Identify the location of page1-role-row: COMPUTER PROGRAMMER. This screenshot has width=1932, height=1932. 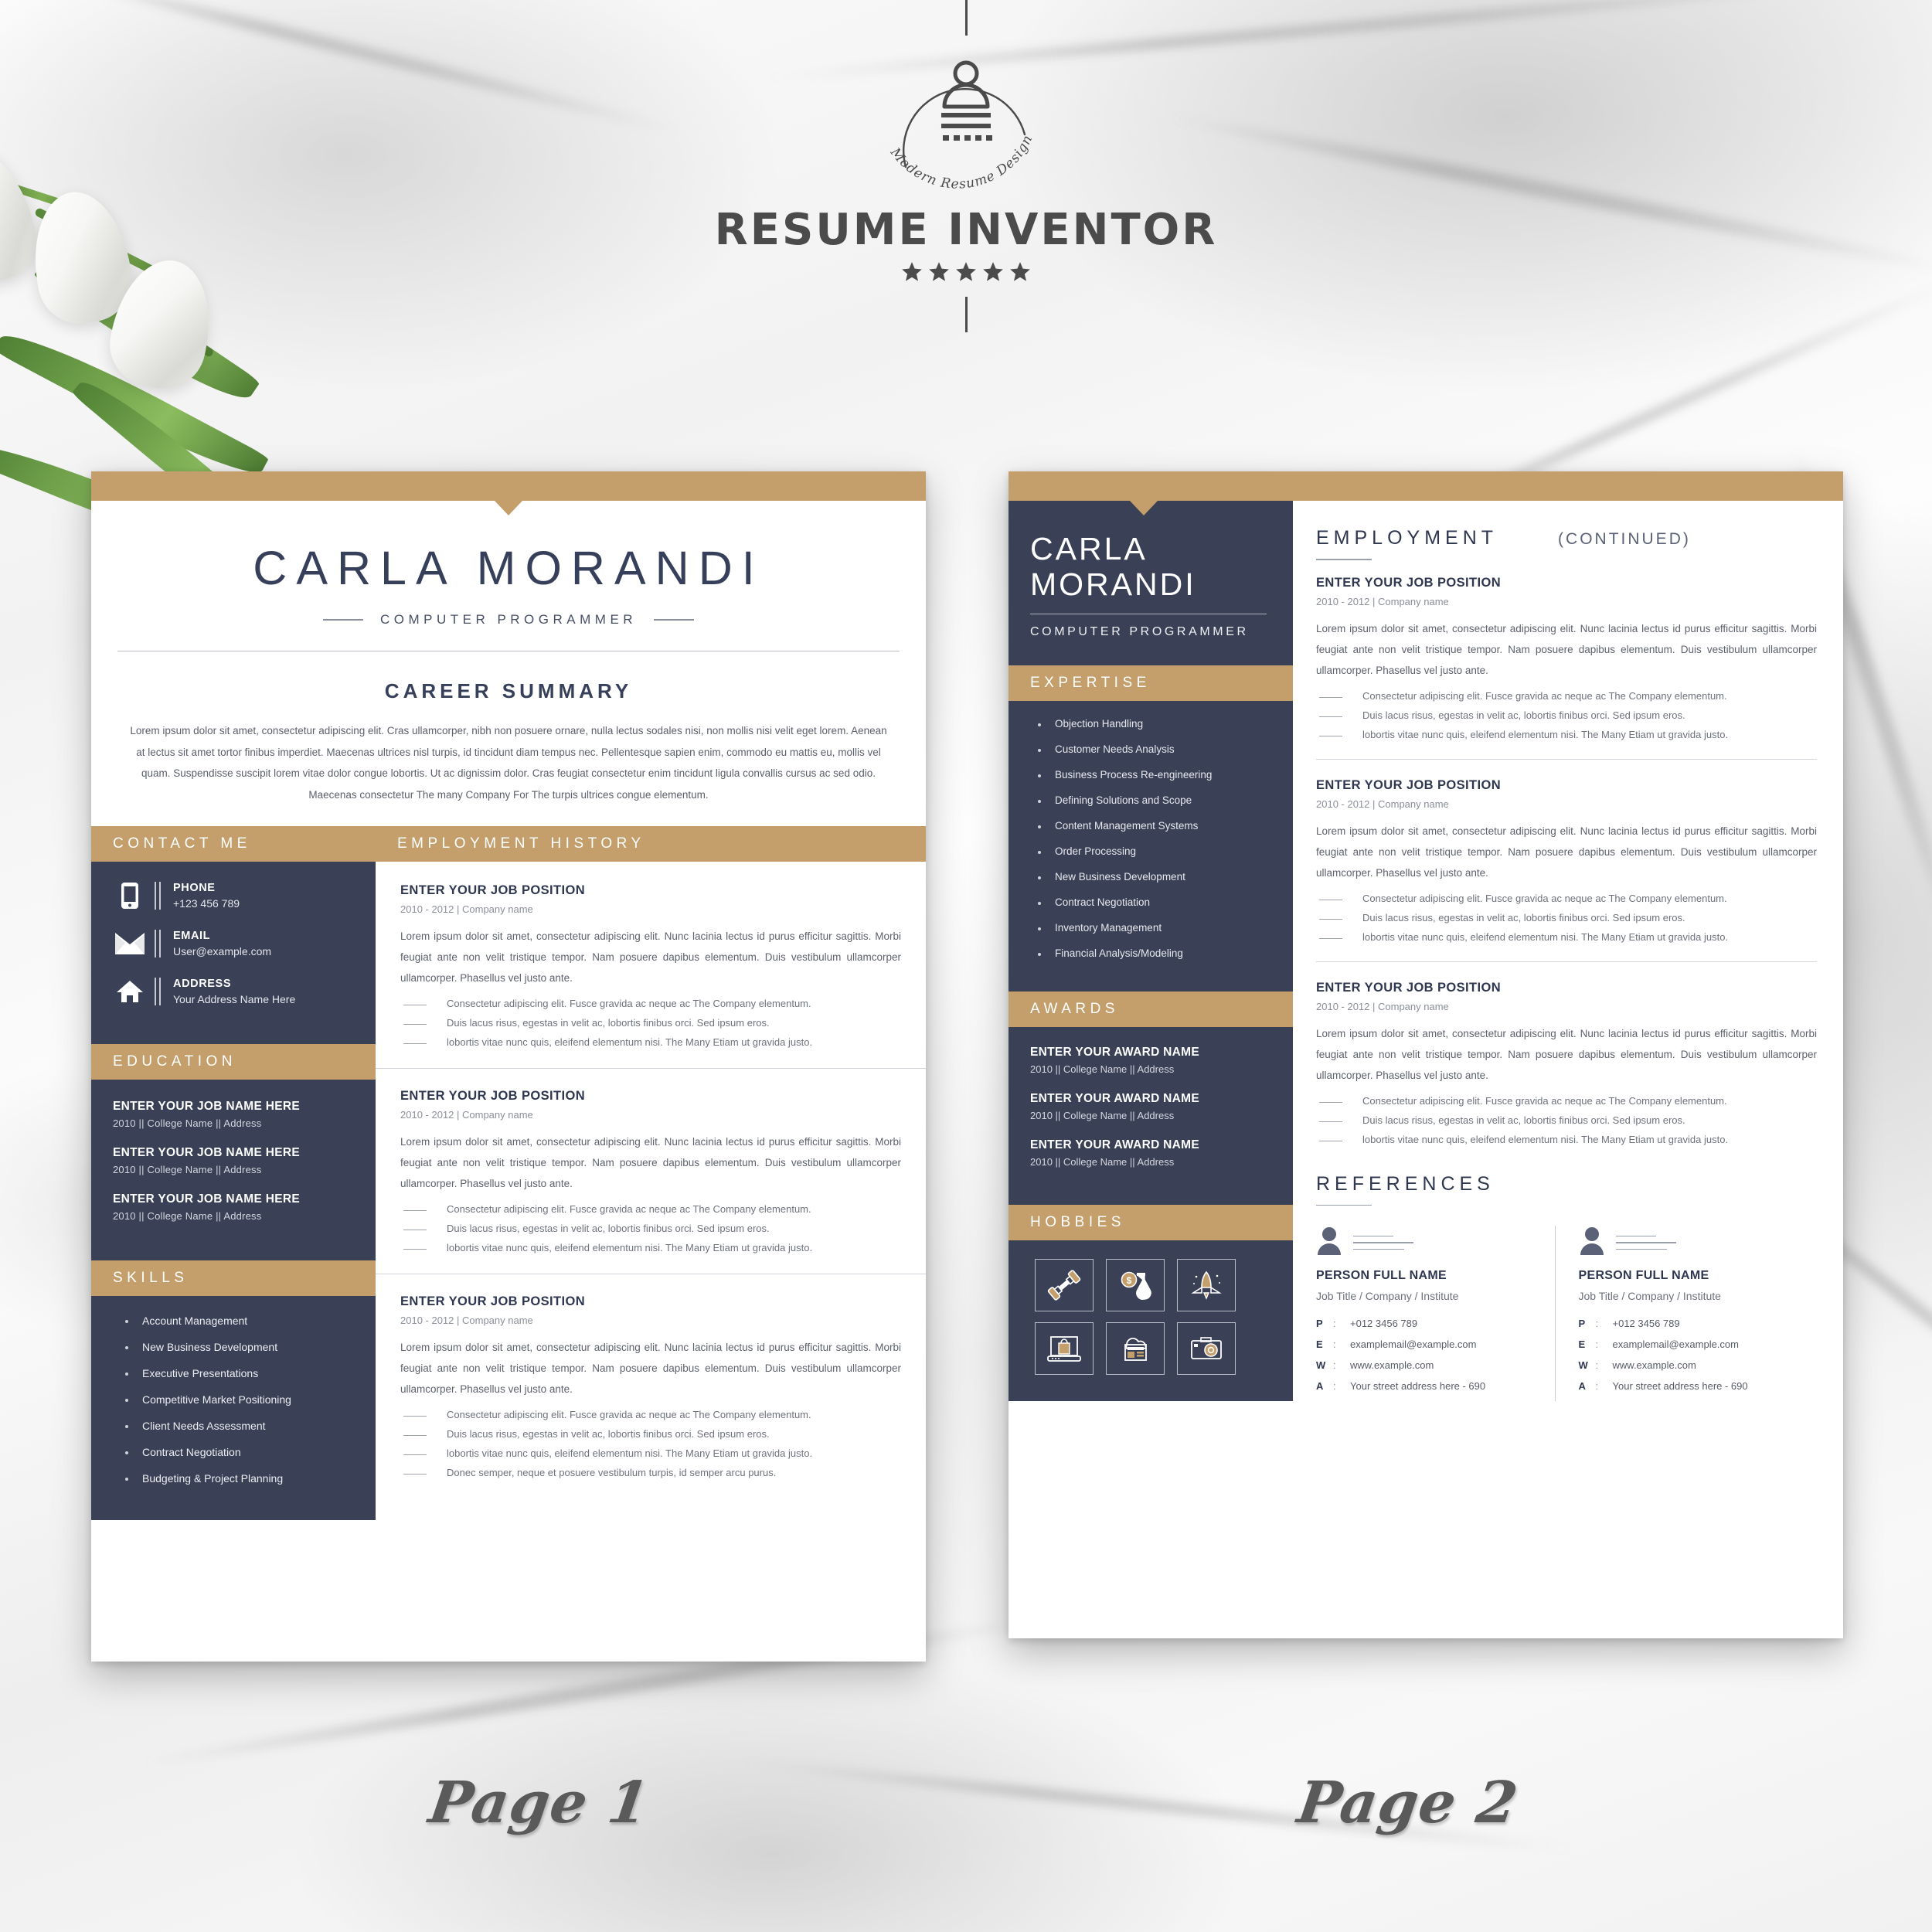
(509, 620).